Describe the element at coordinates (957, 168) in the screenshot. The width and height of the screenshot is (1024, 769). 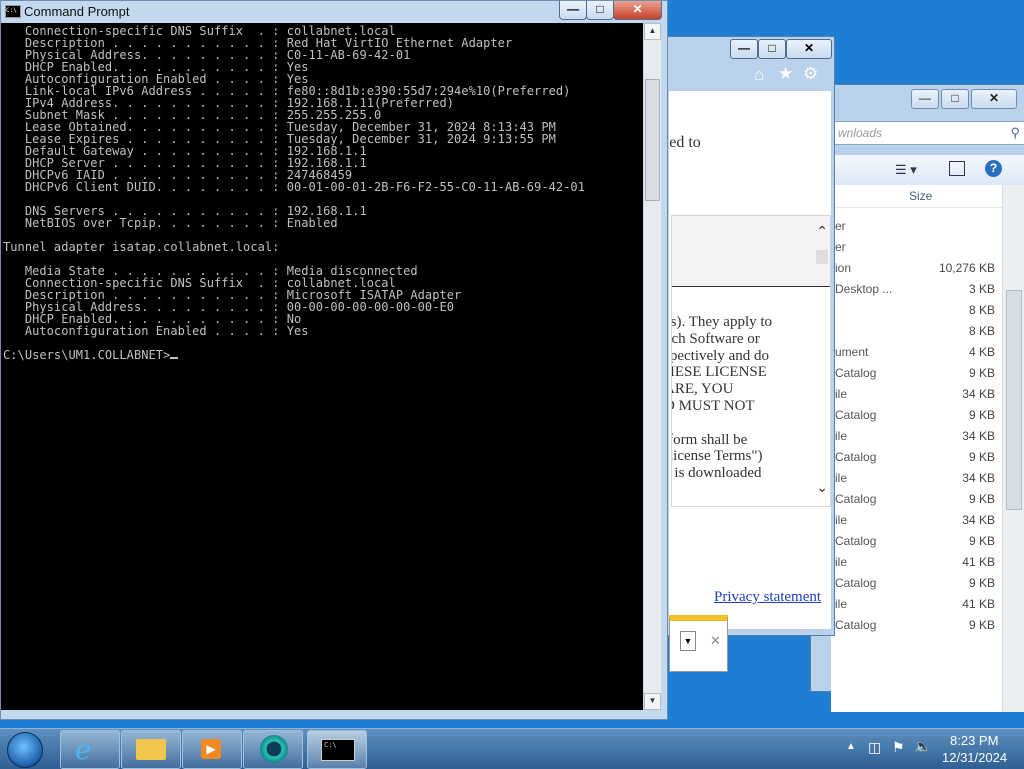
I see `preview-pane-icon` at that location.